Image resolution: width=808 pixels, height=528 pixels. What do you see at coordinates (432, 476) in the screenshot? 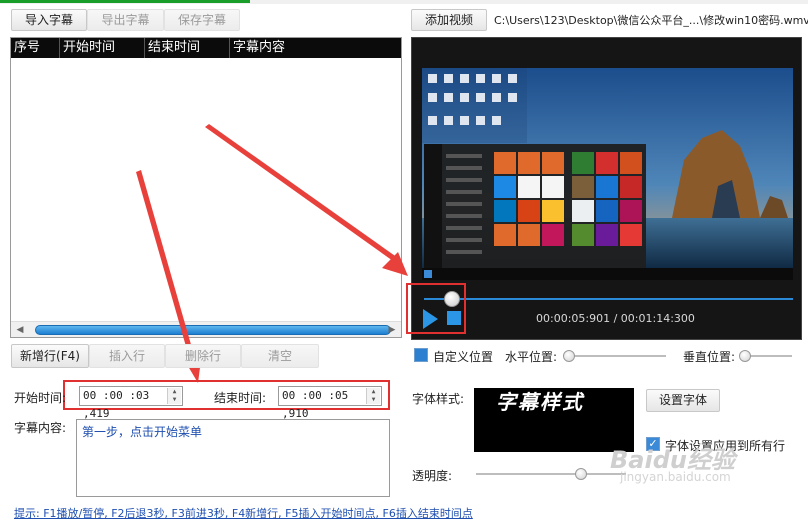
I see `opacity-label: 透明度:` at bounding box center [432, 476].